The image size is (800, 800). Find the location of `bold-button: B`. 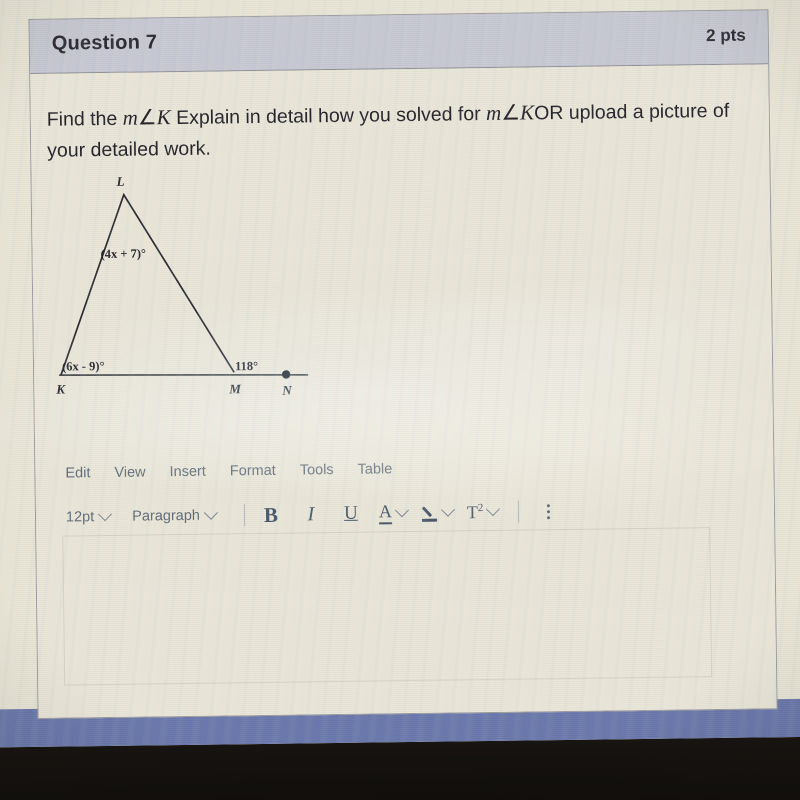

bold-button: B is located at coordinates (271, 515).